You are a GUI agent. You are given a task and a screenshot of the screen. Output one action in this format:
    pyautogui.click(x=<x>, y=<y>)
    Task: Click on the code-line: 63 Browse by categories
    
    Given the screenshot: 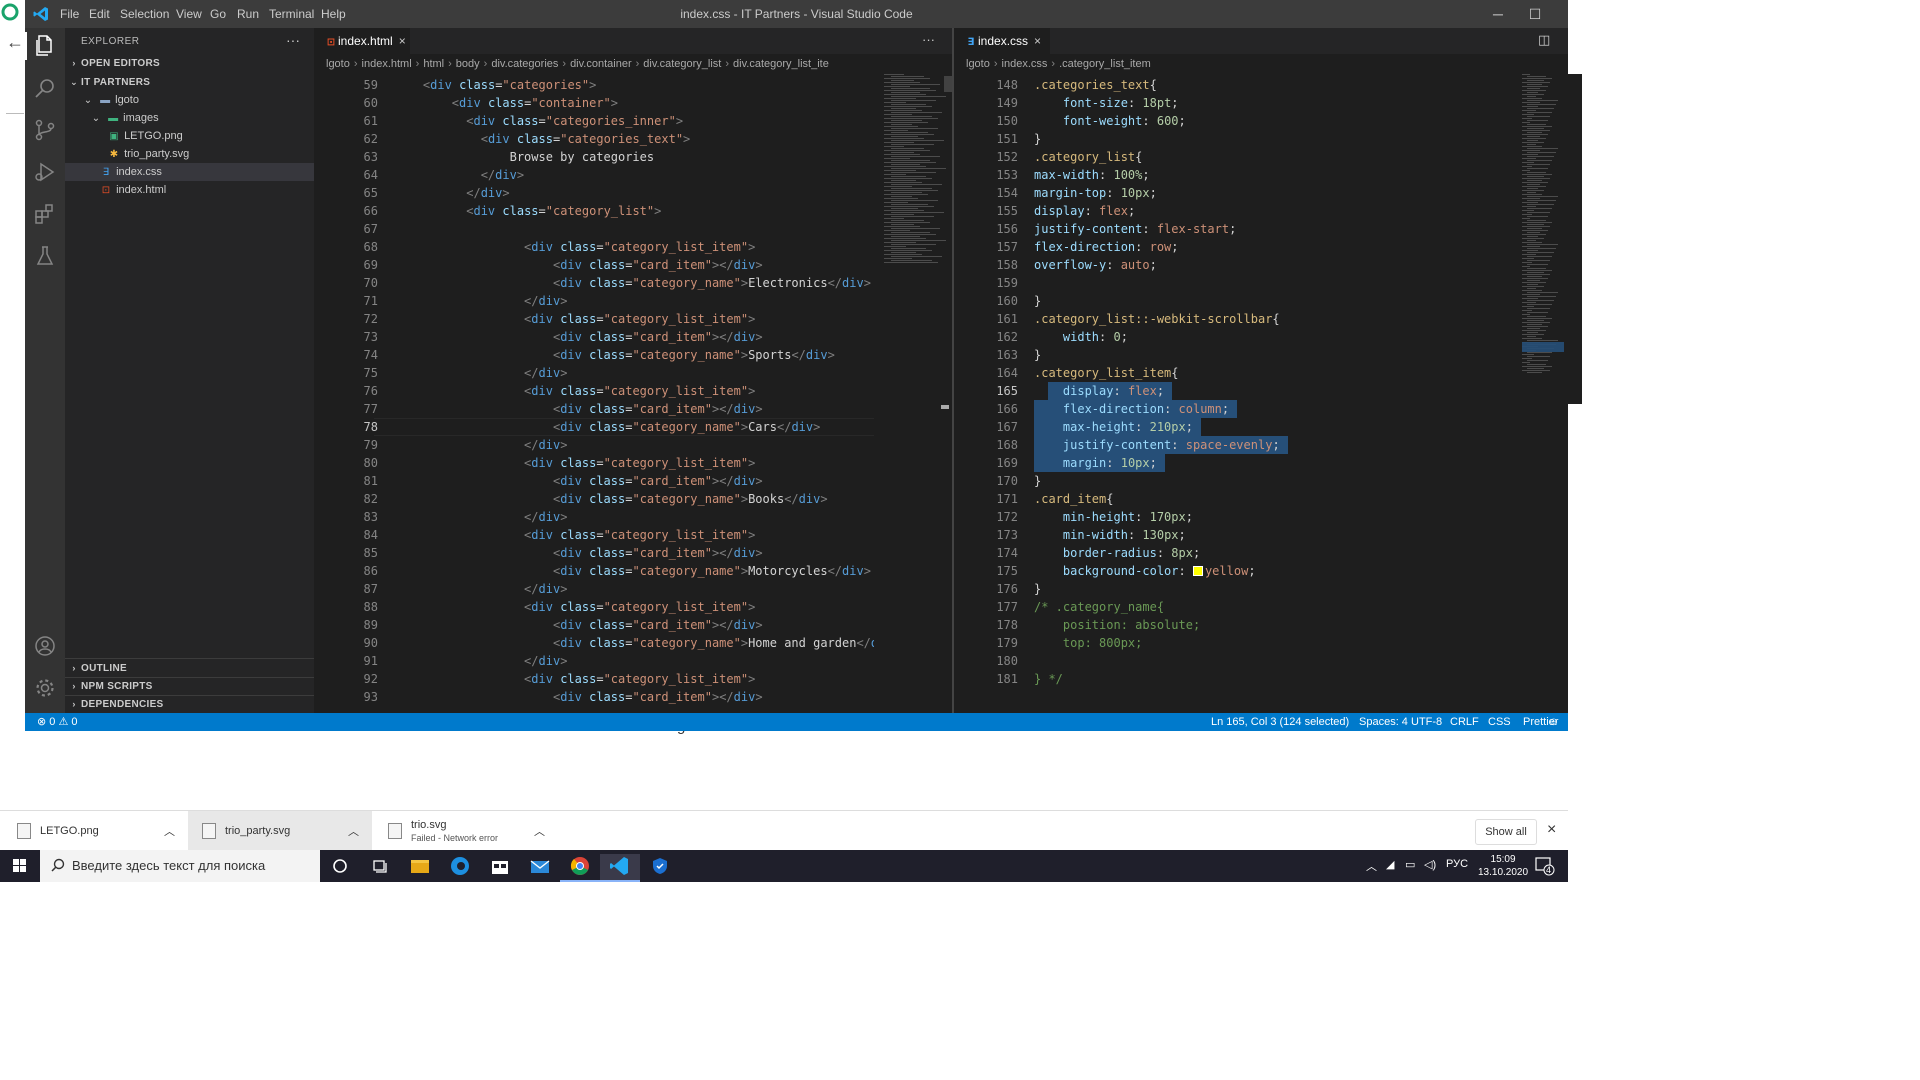 What is the action you would take?
    pyautogui.click(x=594, y=157)
    